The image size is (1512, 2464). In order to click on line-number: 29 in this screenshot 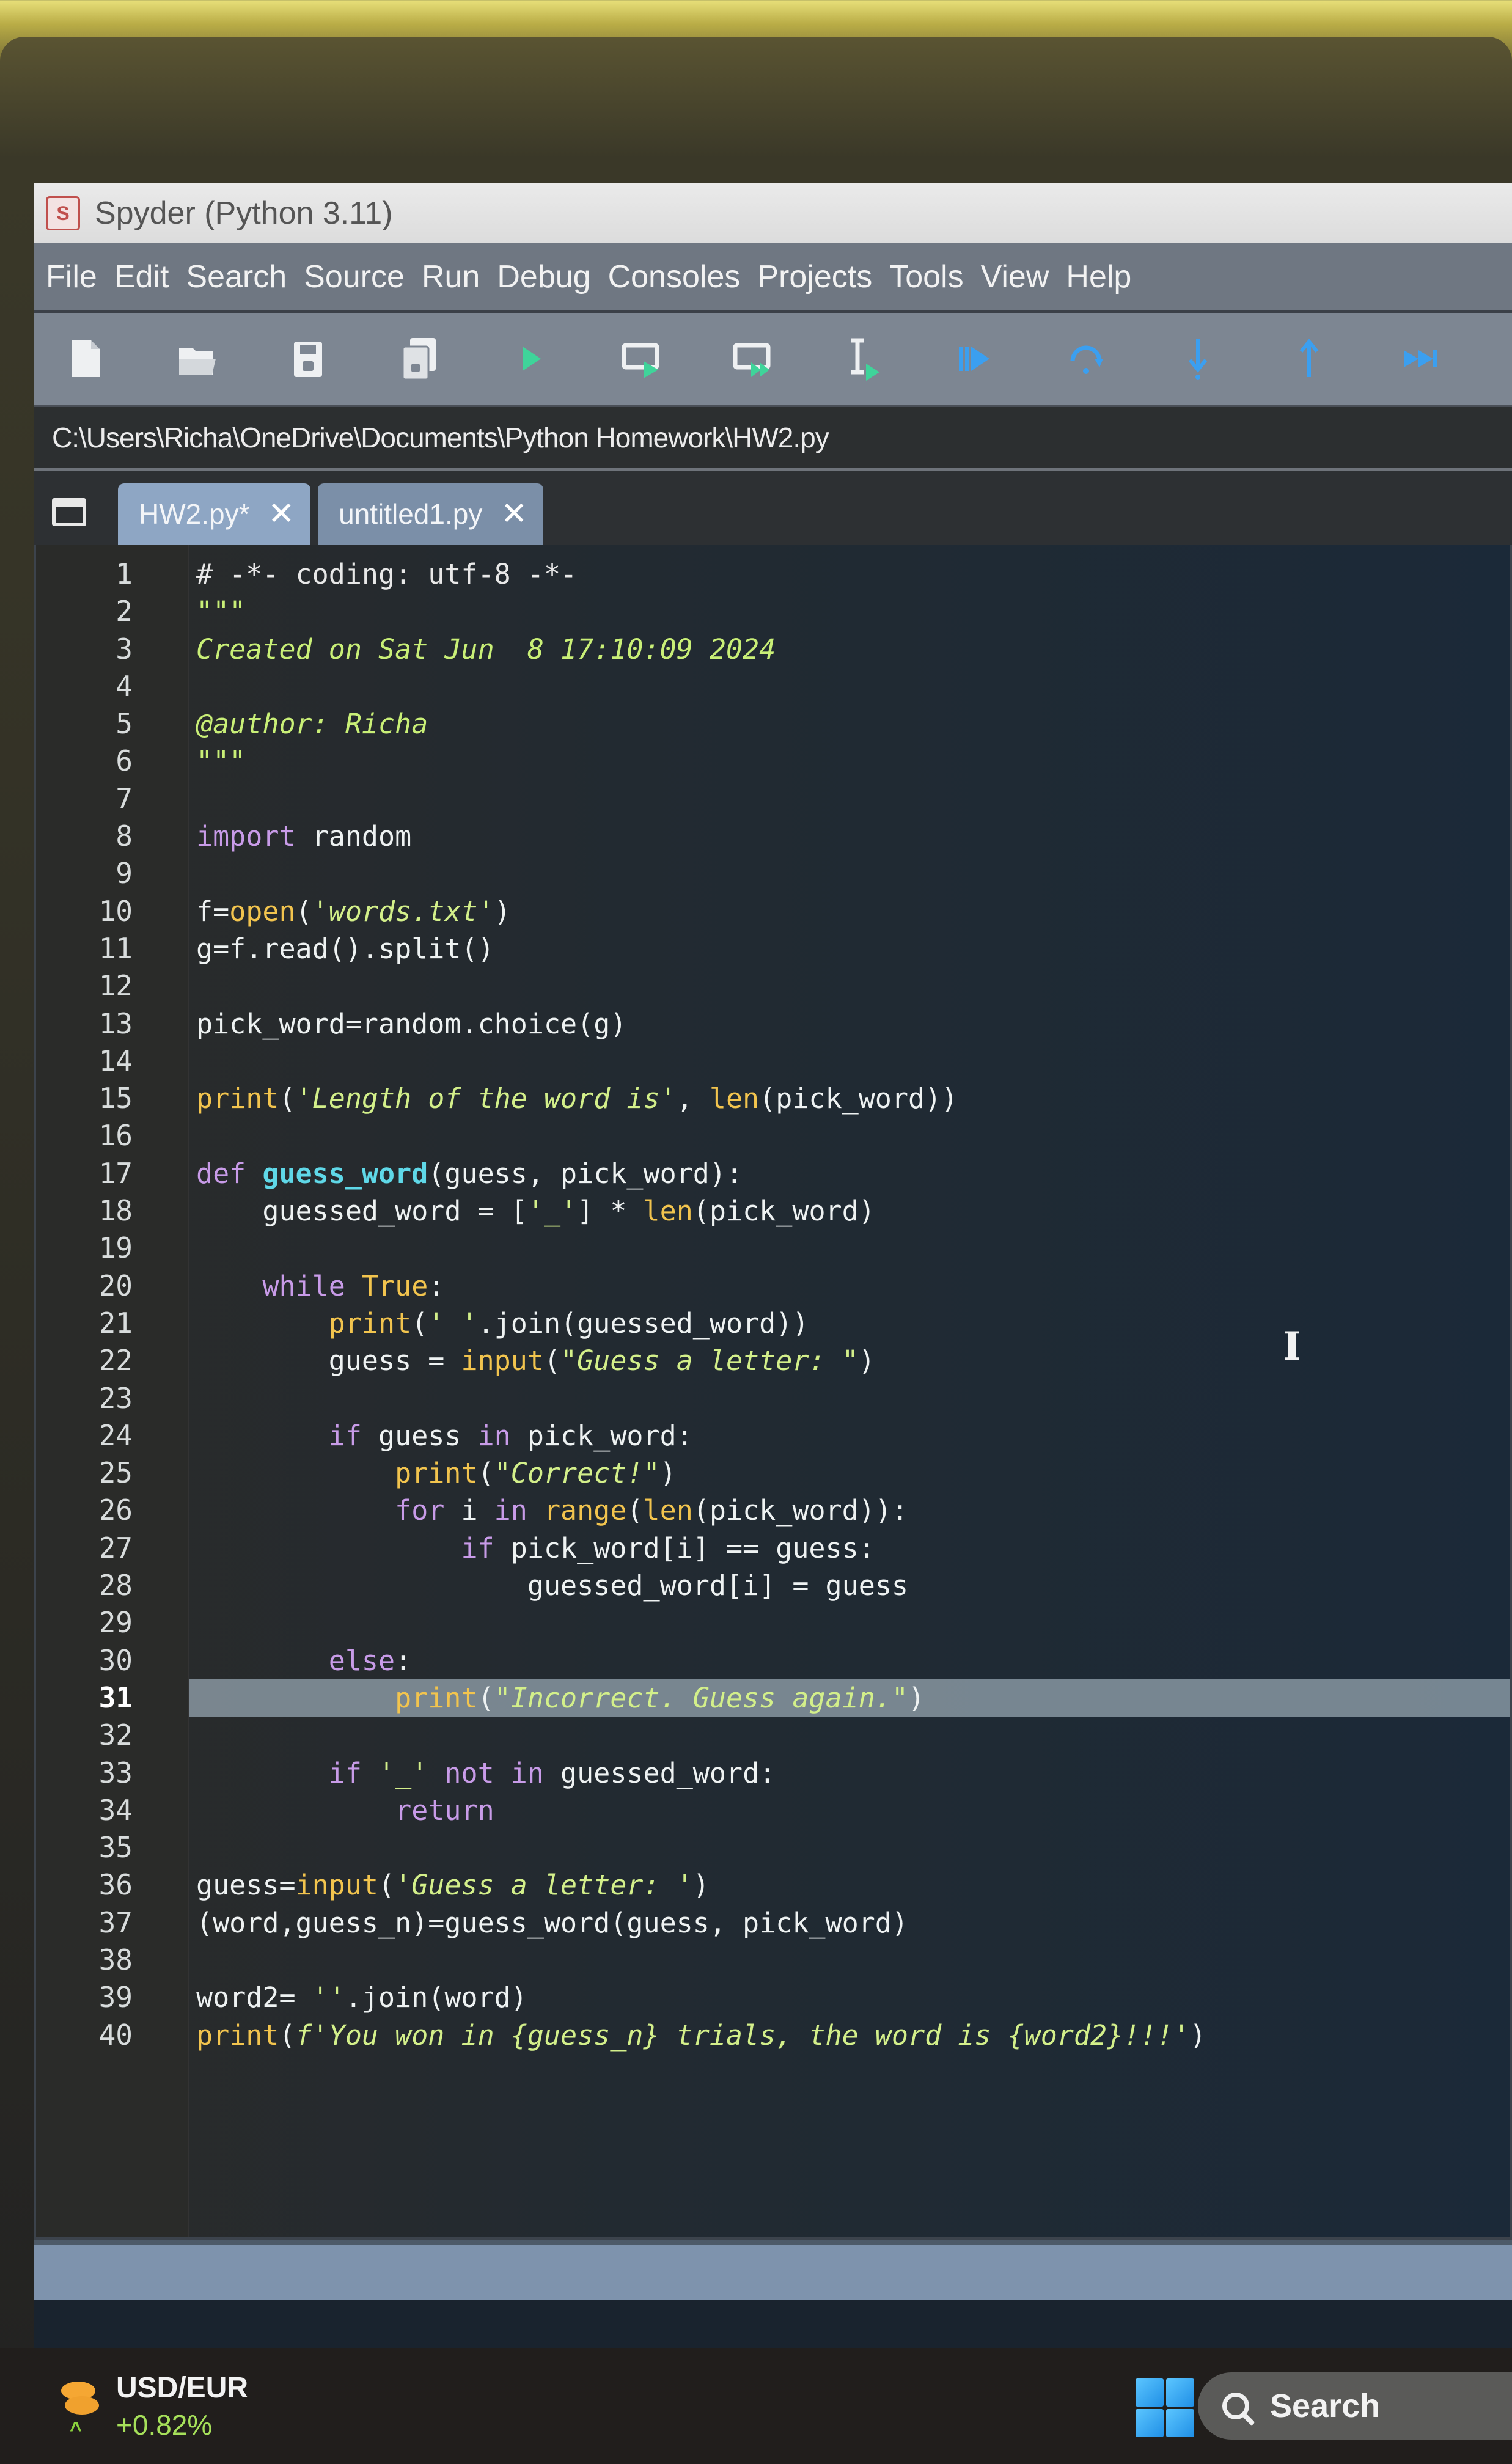, I will do `click(115, 1623)`.